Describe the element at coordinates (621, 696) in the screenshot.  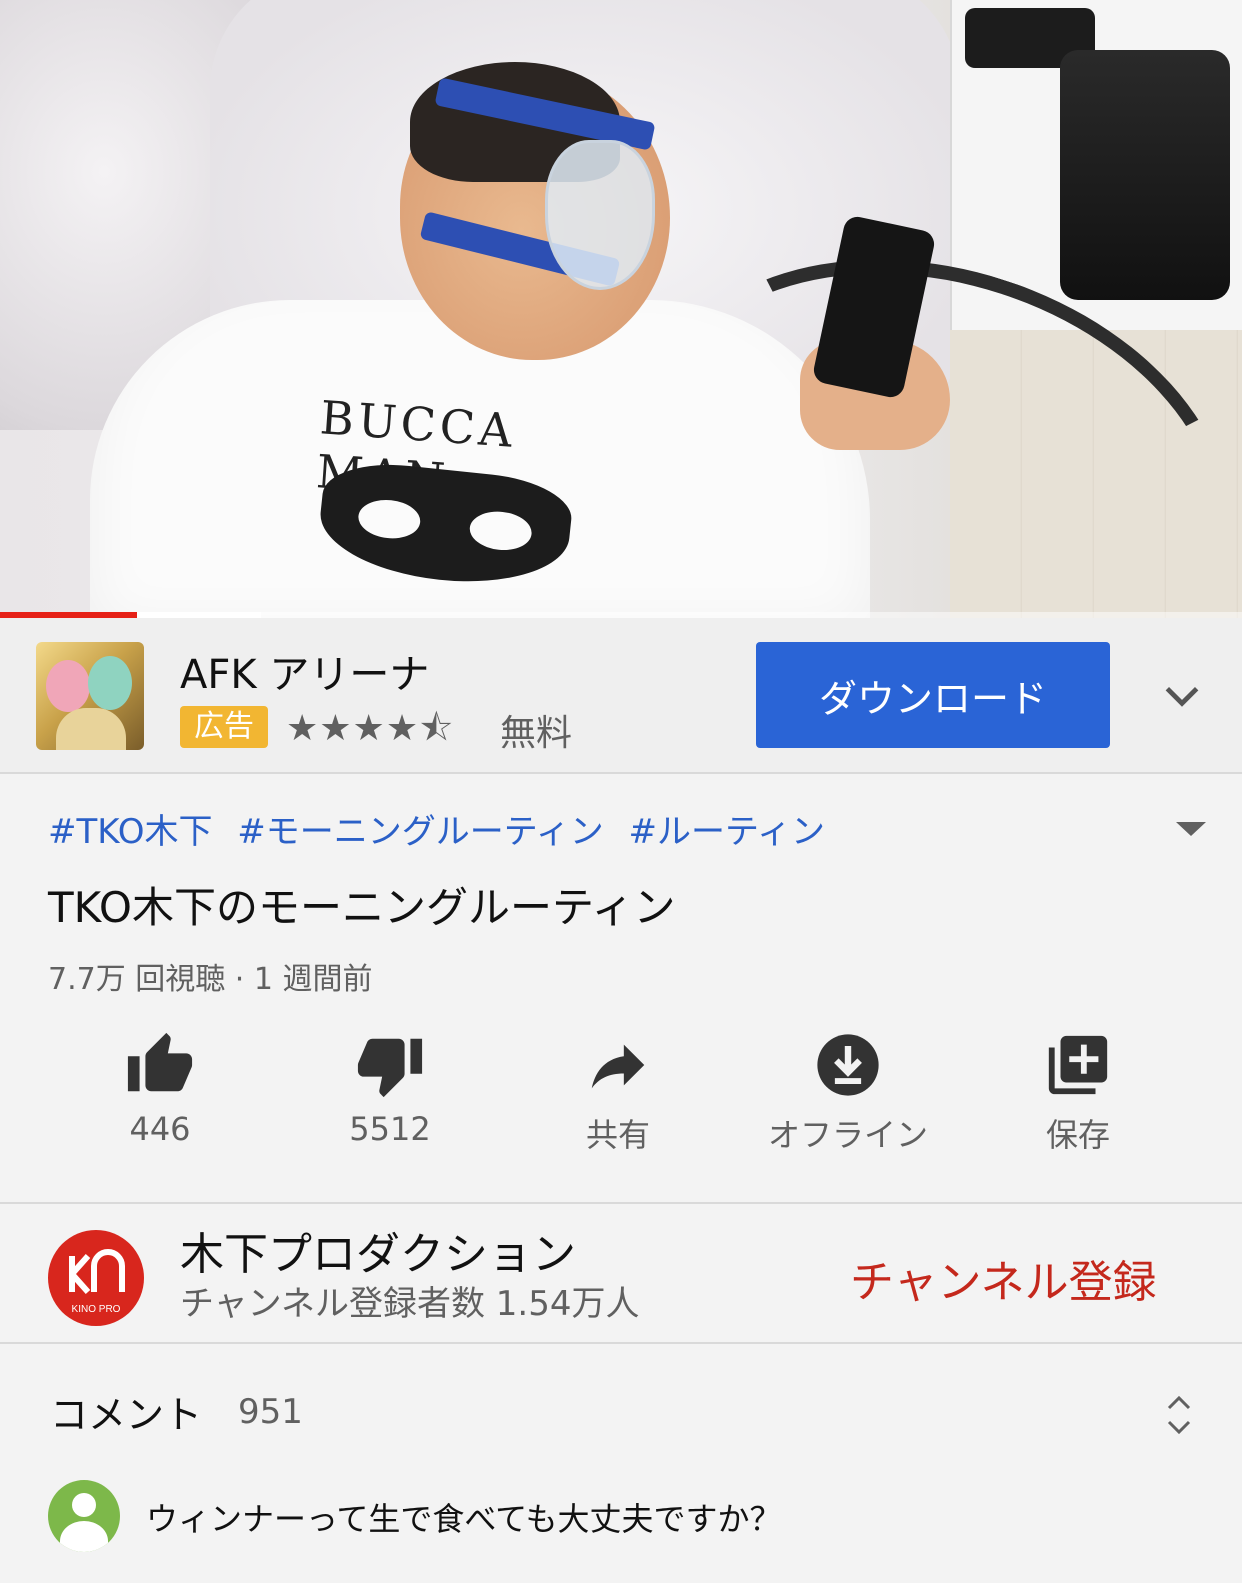
I see `ad-banner: AFK アリーナ 広告 ★★★★⯪ 無料 ダウンロード` at that location.